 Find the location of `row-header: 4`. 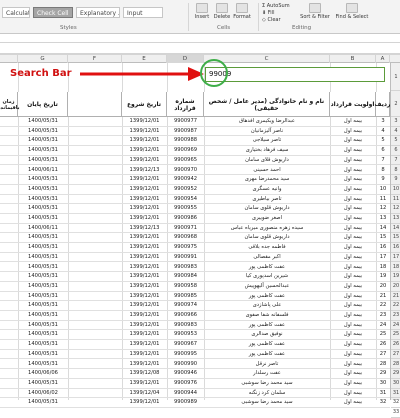

row-header: 4 is located at coordinates (395, 132).